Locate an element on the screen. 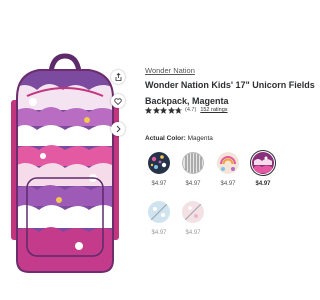  swatch-price-magenta: $4.97 is located at coordinates (263, 184).